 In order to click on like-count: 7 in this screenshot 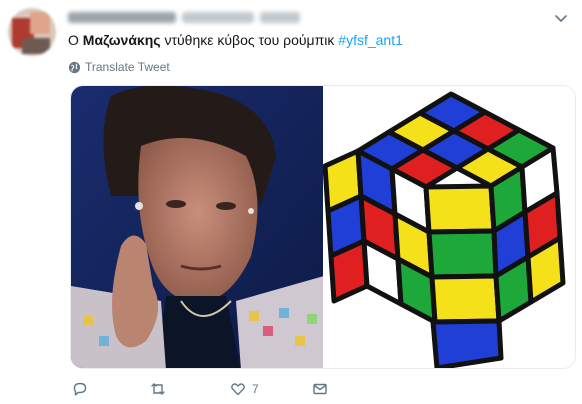, I will do `click(255, 389)`.